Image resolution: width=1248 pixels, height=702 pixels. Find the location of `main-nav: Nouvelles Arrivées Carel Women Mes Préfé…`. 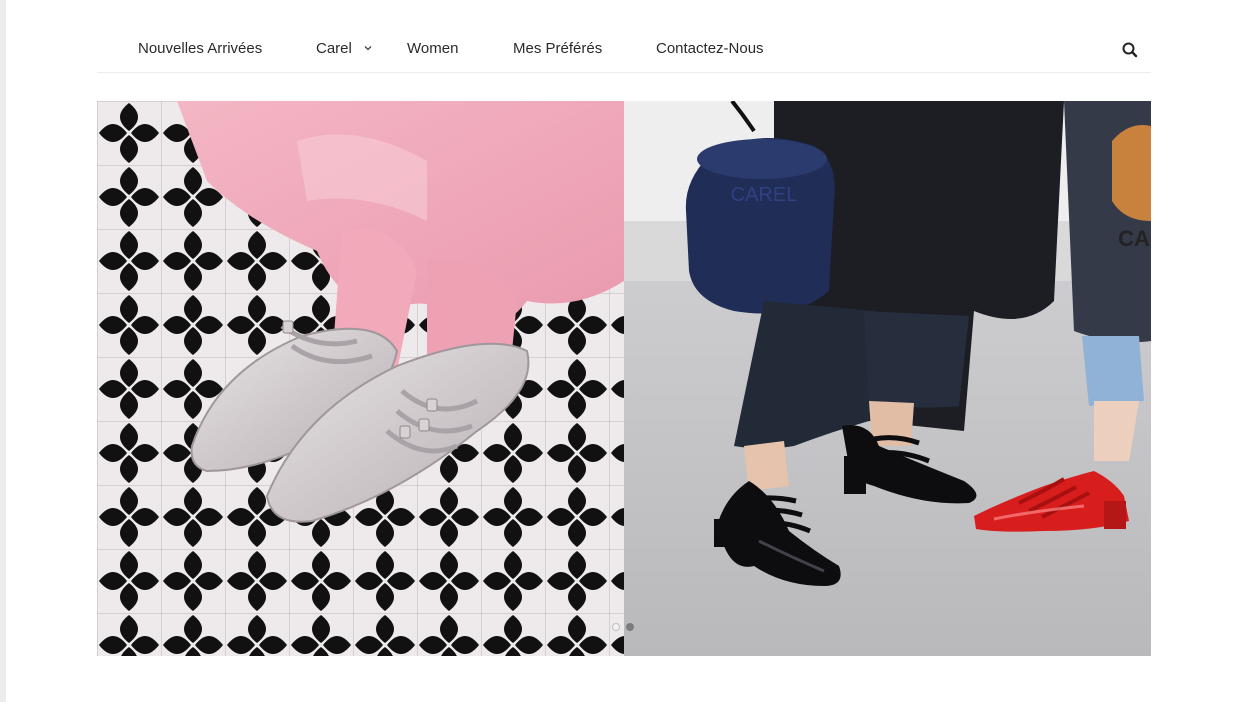

main-nav: Nouvelles Arrivées Carel Women Mes Préfé… is located at coordinates (624, 50).